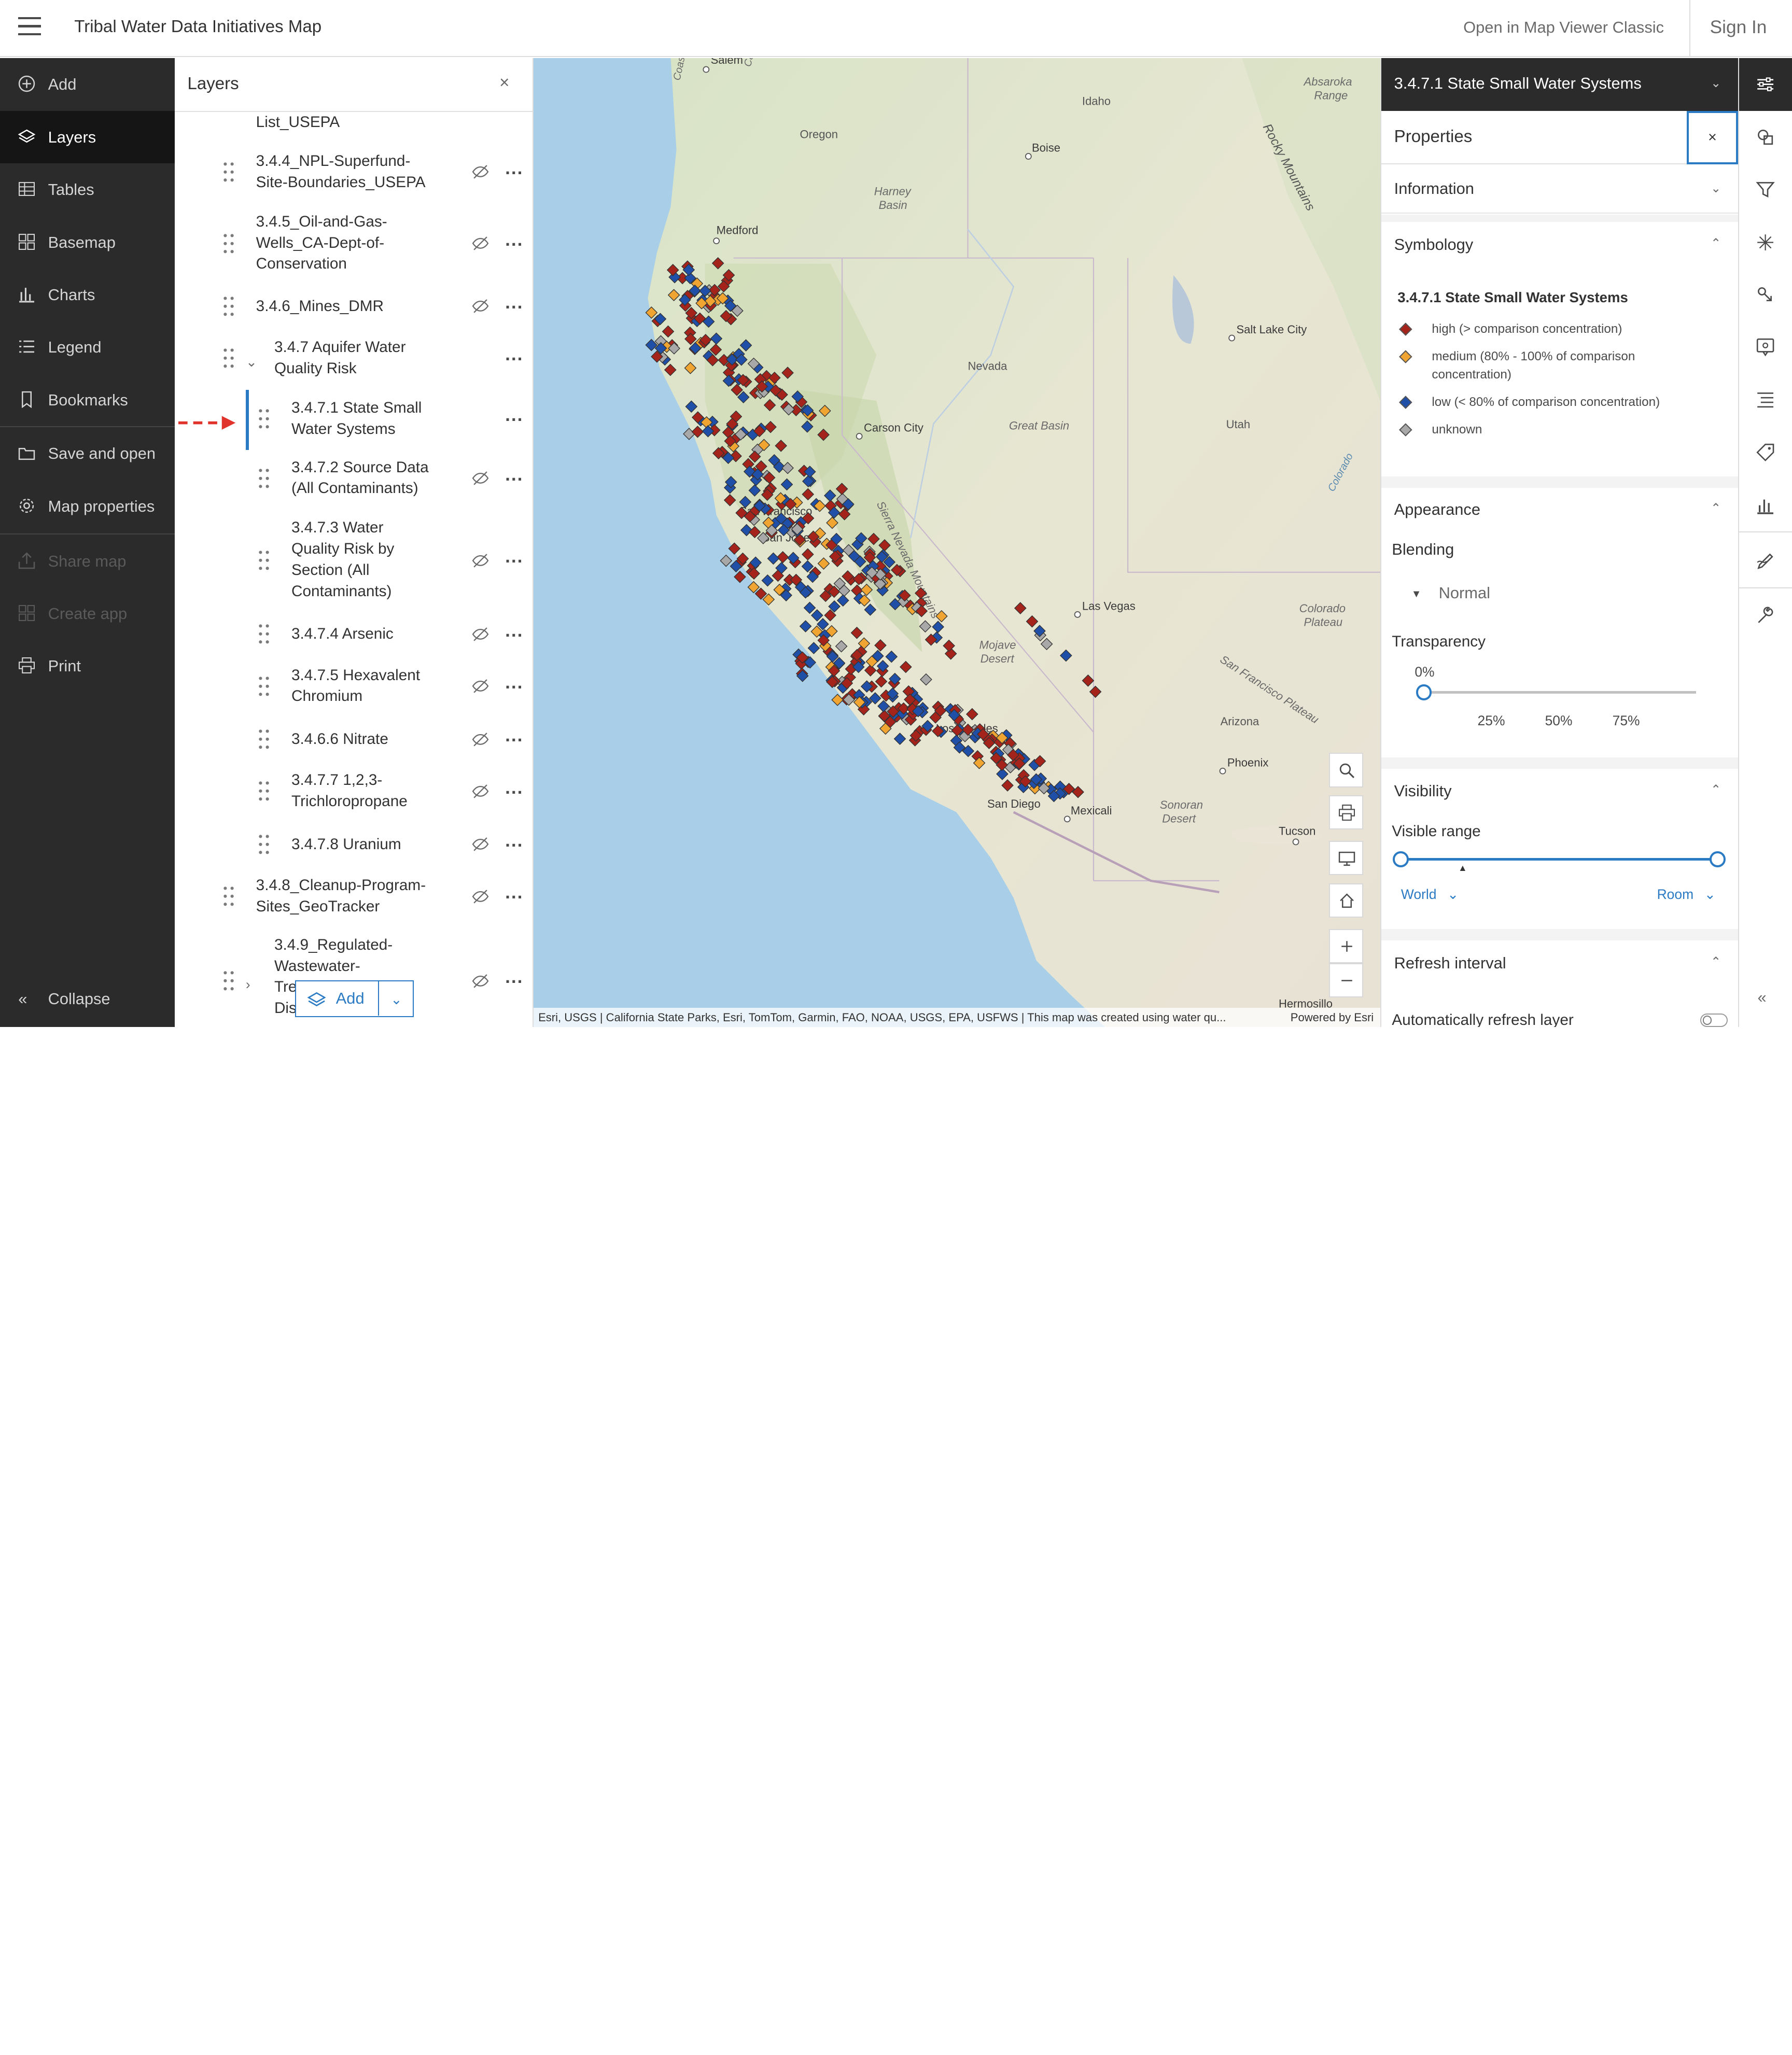  I want to click on home-button, so click(1346, 900).